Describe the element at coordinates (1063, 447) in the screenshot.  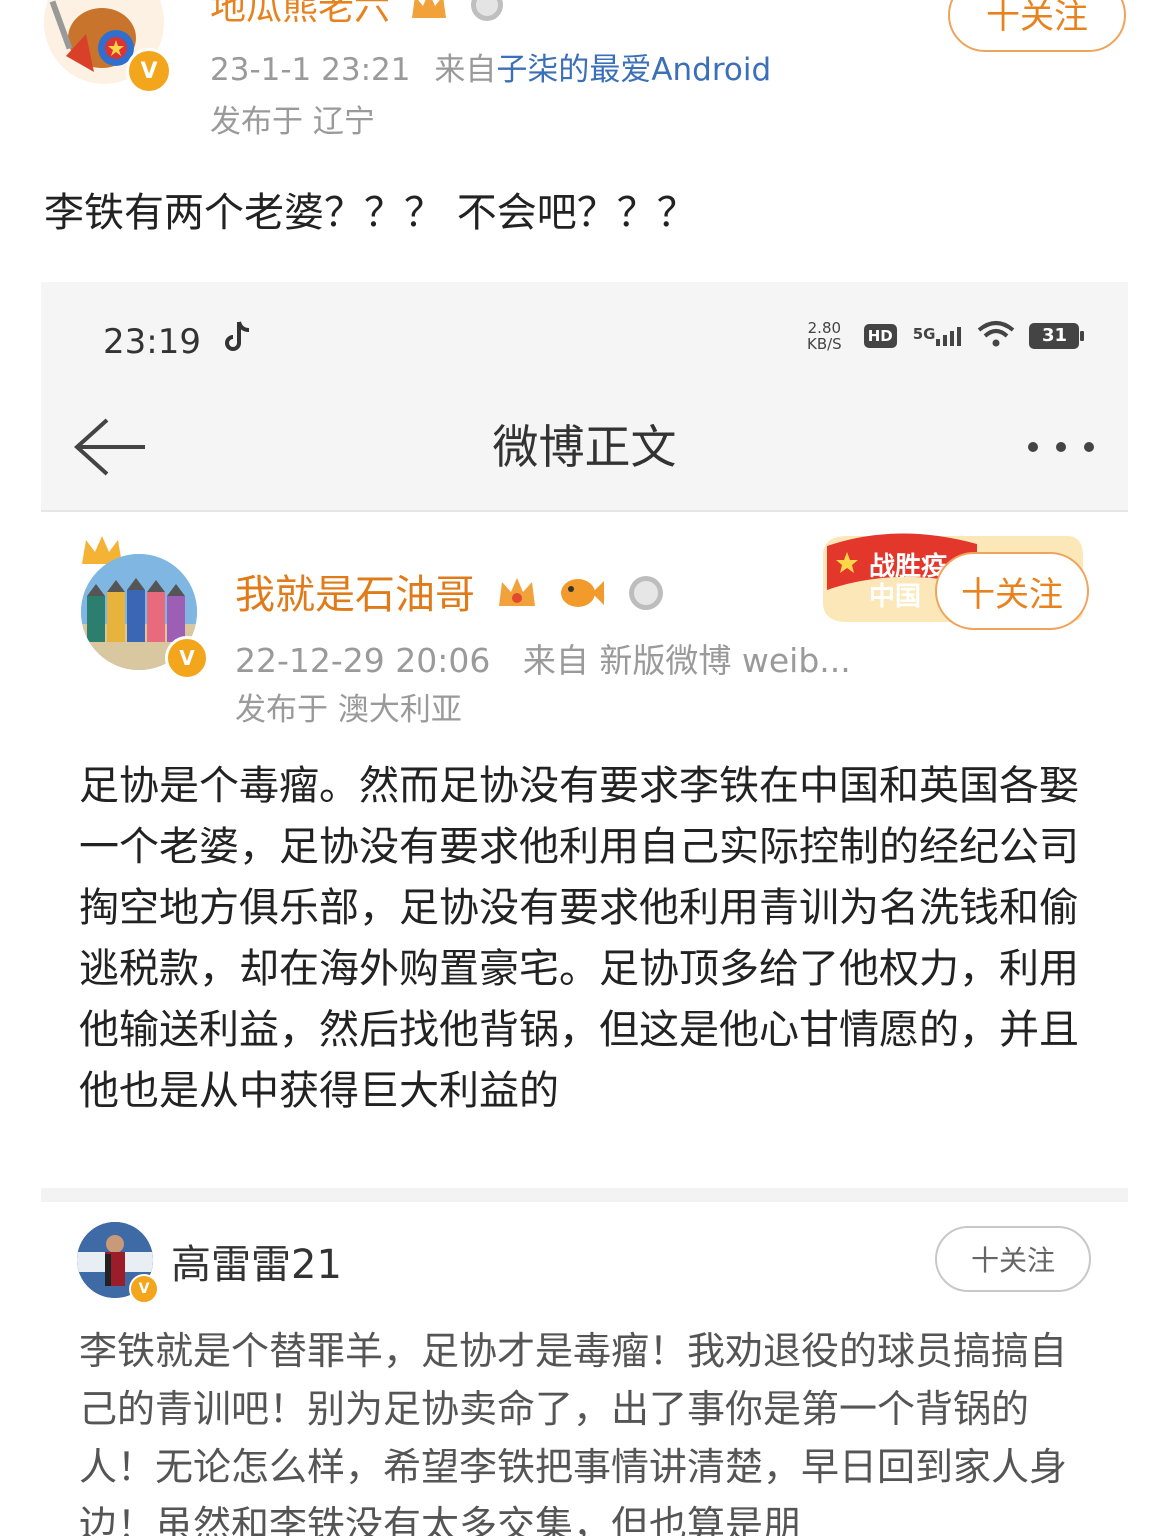
I see `more-icon` at that location.